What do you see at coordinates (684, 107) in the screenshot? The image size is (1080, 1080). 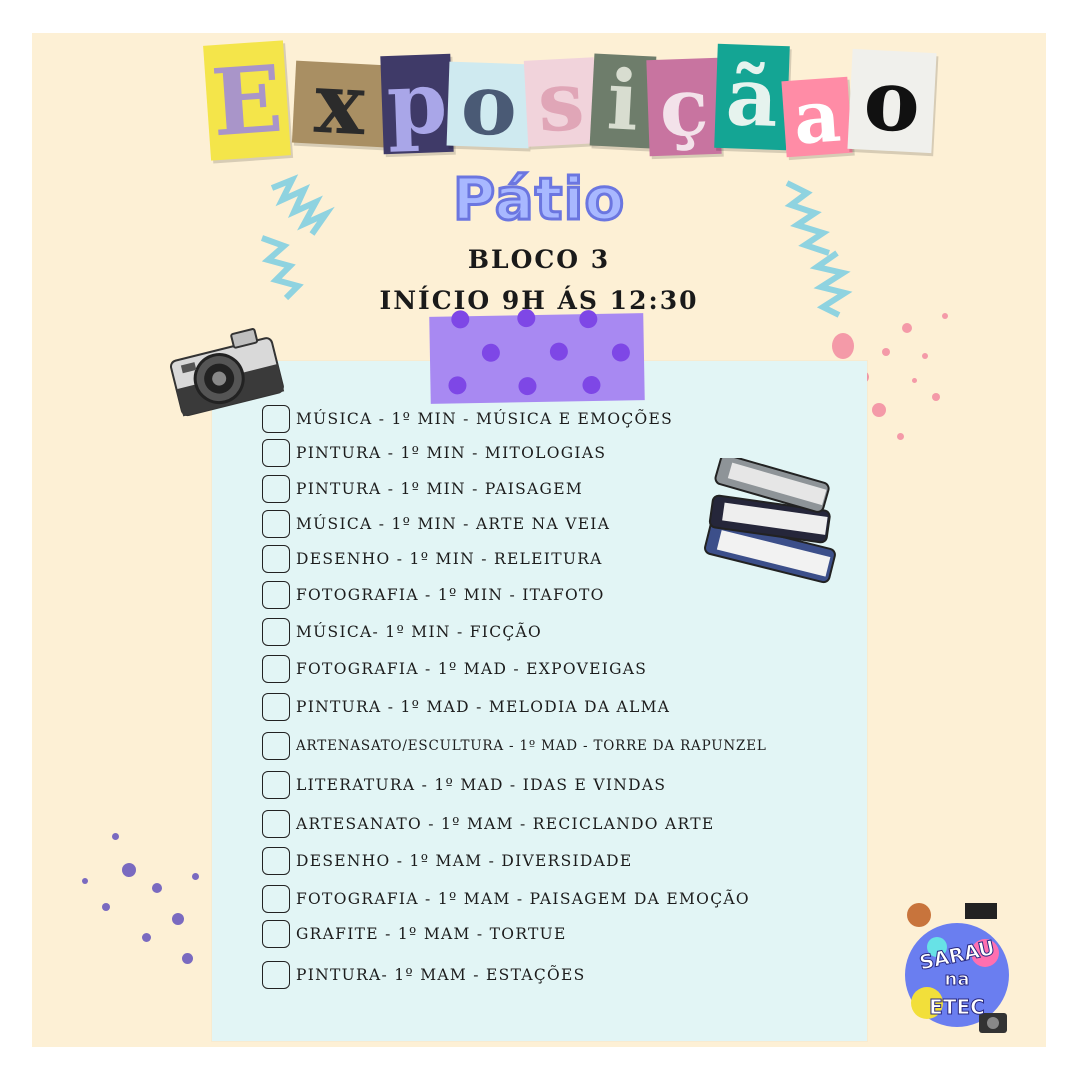 I see `title-letter: ç` at bounding box center [684, 107].